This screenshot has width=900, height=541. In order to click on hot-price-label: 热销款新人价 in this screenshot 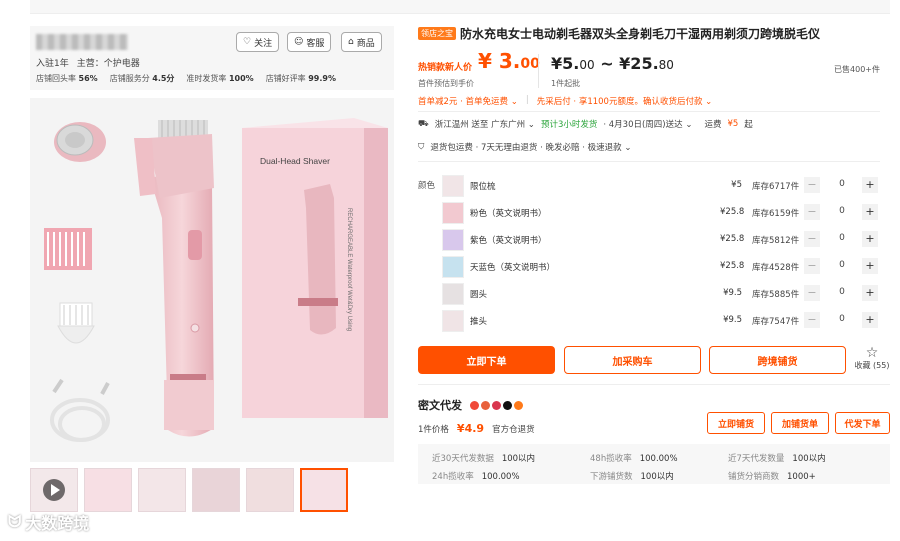, I will do `click(445, 68)`.